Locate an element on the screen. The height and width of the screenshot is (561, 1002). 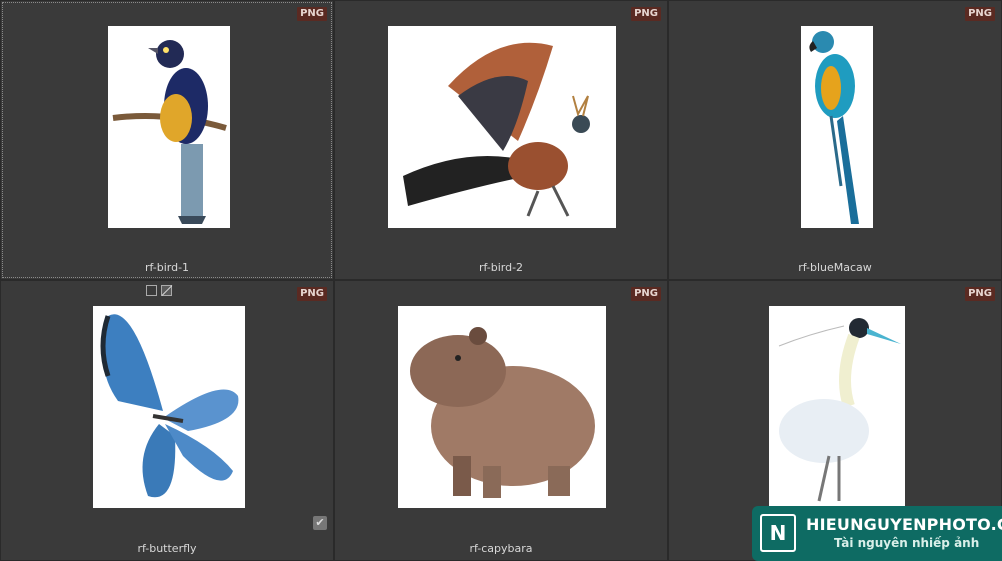
watermark-subtitle: Tài nguyên nhiếp ảnh is located at coordinates (907, 543).